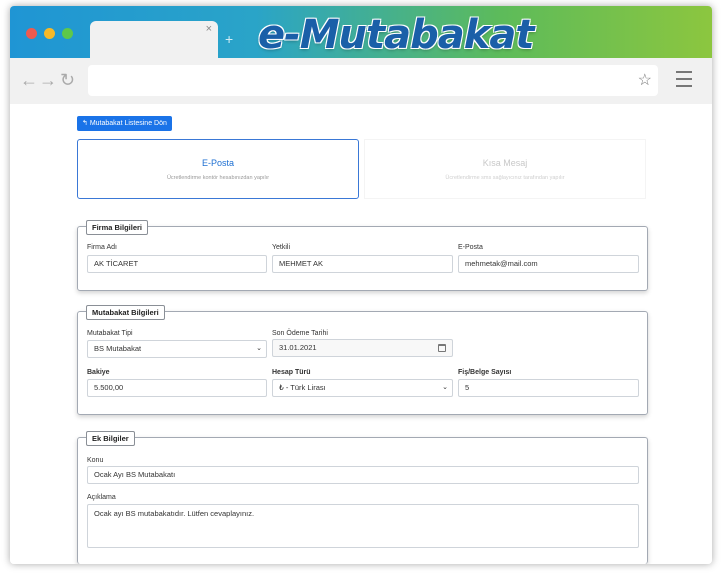 This screenshot has width=722, height=573. What do you see at coordinates (505, 163) in the screenshot?
I see `channel-sms-title: Kısa Mesaj` at bounding box center [505, 163].